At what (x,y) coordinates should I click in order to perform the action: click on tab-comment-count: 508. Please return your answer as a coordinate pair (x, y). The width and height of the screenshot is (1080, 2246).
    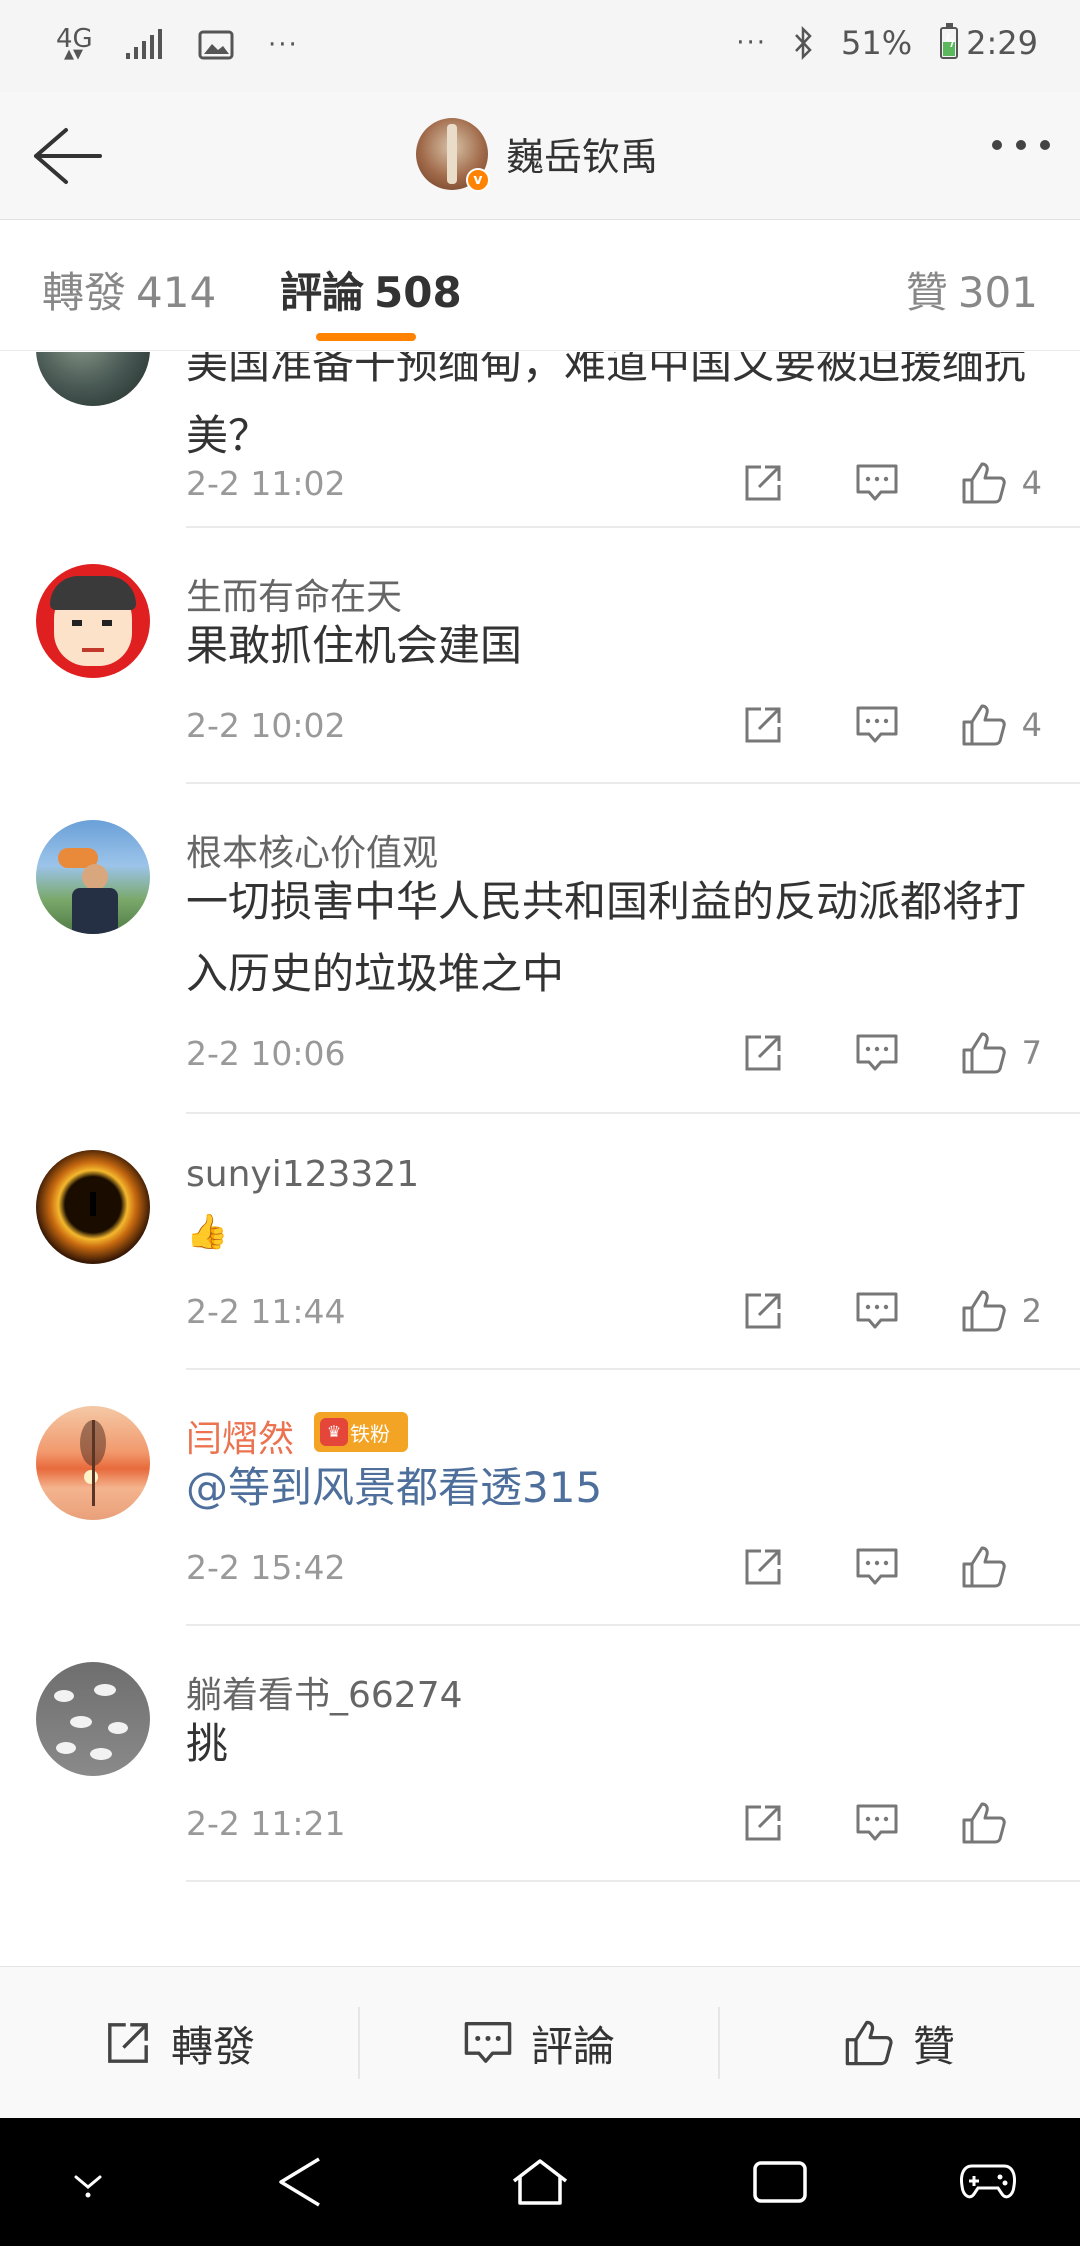
    Looking at the image, I should click on (418, 292).